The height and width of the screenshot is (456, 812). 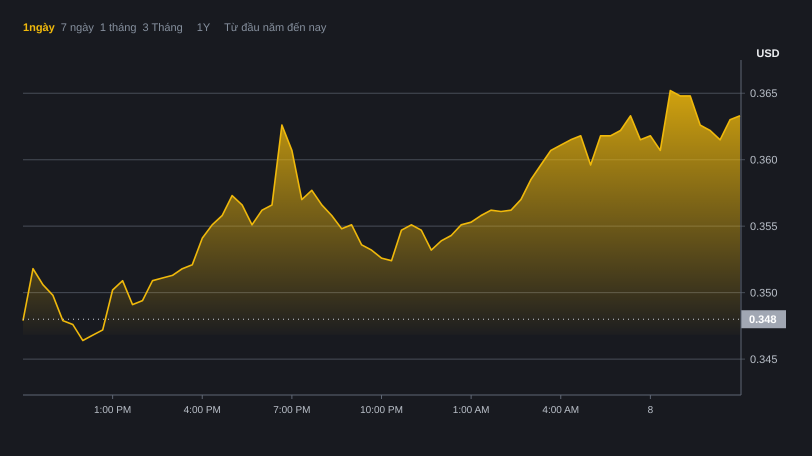 What do you see at coordinates (275, 28) in the screenshot?
I see `time-range-tab: Từ đầu năm đến nay` at bounding box center [275, 28].